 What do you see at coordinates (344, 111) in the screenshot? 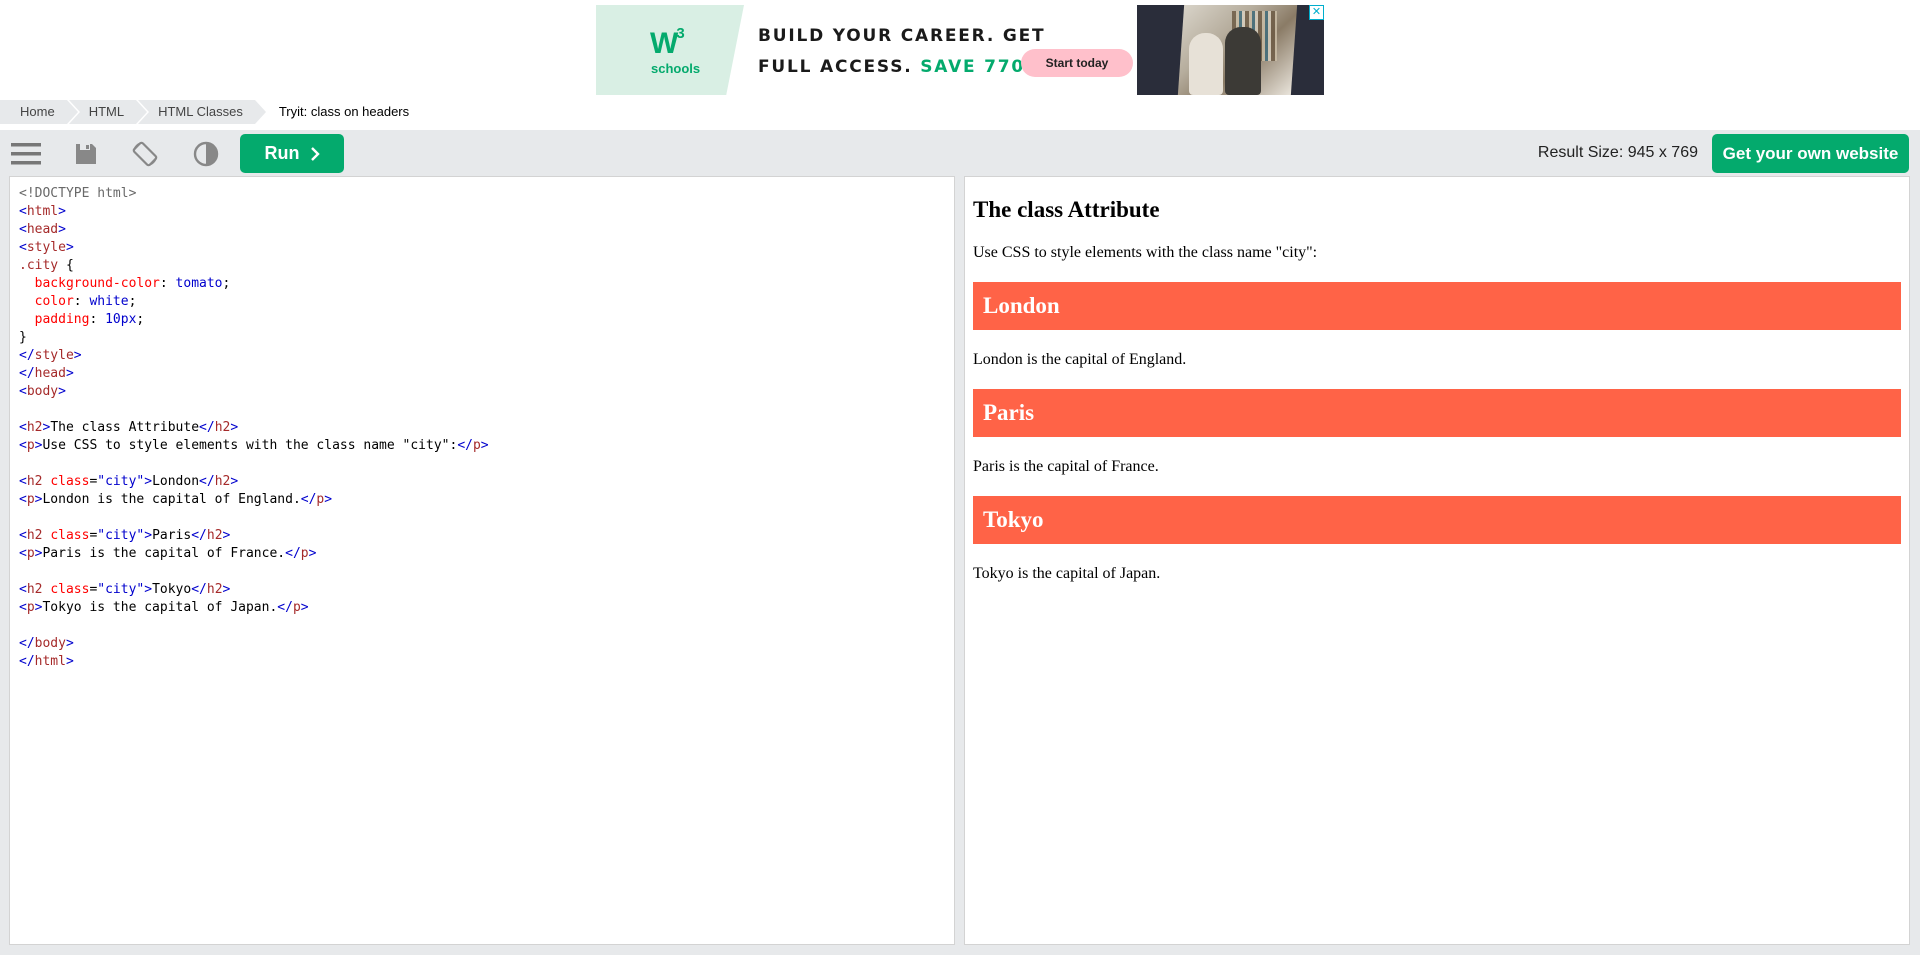
I see `breadcrumb-current: Tryit: class on headers` at bounding box center [344, 111].